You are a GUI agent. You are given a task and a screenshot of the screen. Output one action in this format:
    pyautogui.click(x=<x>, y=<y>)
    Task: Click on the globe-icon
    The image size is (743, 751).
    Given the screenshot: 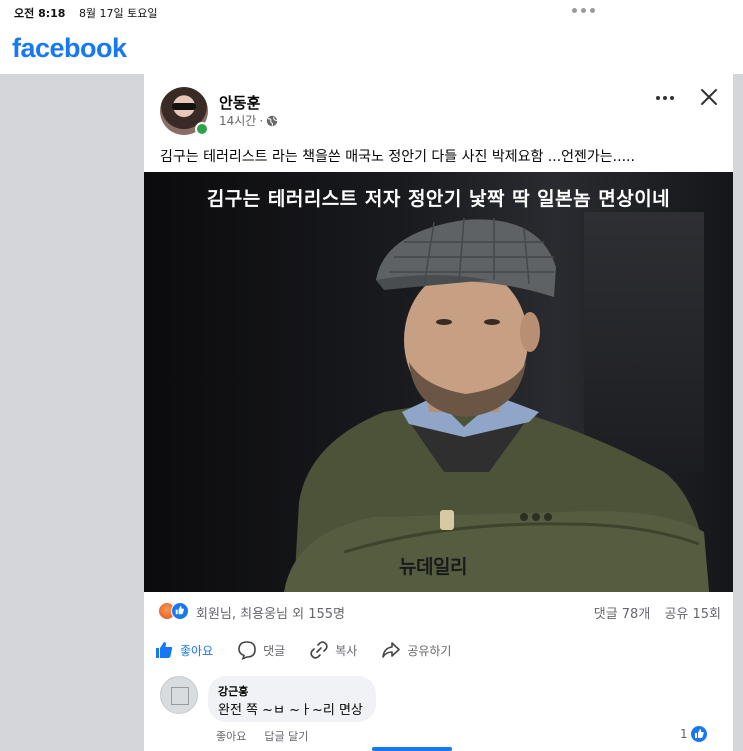 What is the action you would take?
    pyautogui.click(x=272, y=120)
    